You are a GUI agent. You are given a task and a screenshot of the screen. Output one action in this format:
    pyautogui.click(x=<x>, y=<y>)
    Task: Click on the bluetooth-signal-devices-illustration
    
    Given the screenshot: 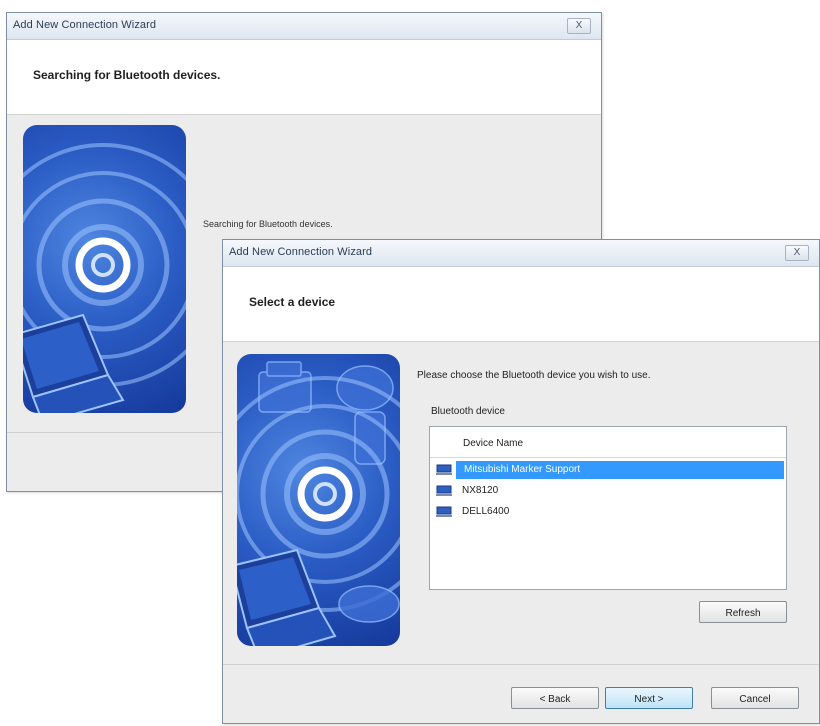 What is the action you would take?
    pyautogui.click(x=318, y=503)
    